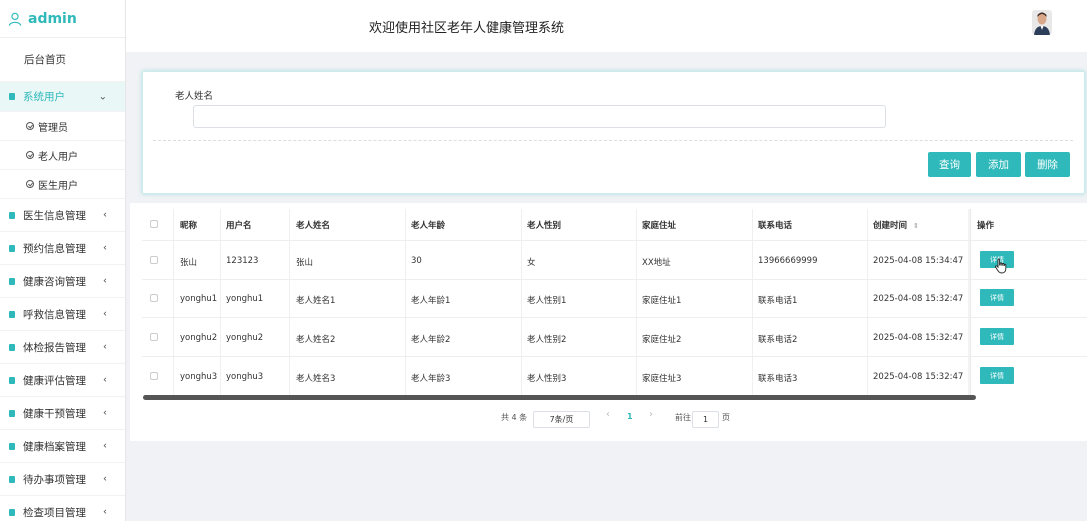  What do you see at coordinates (539, 116) in the screenshot?
I see `elder-name-input` at bounding box center [539, 116].